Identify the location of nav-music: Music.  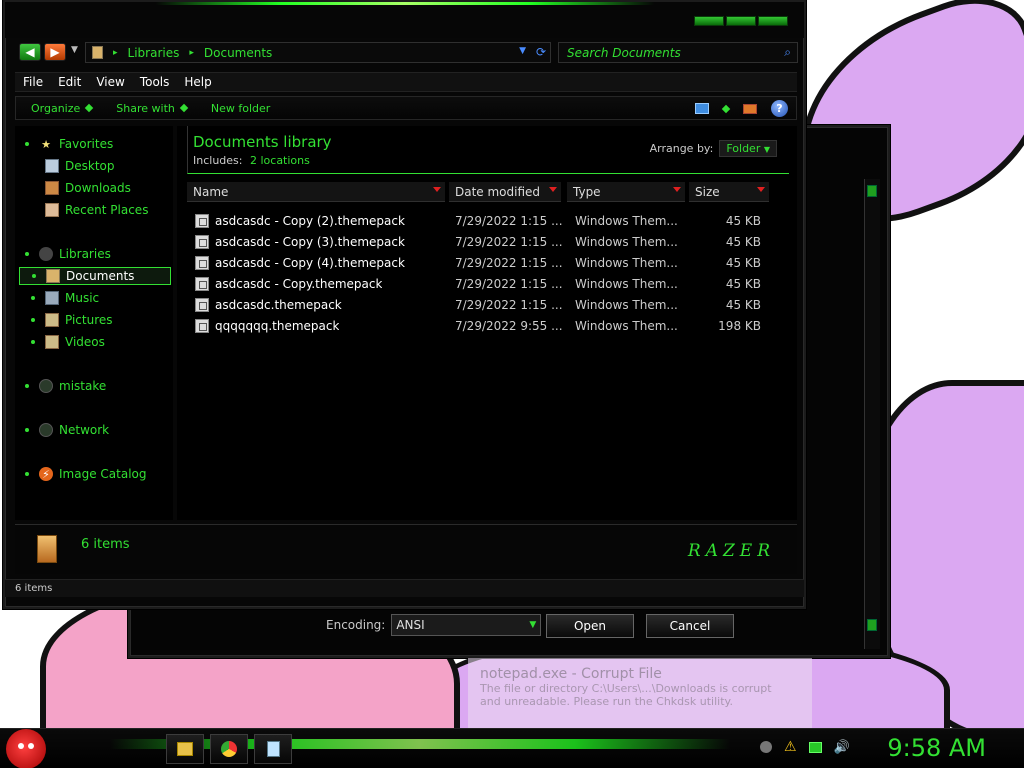
(65, 298).